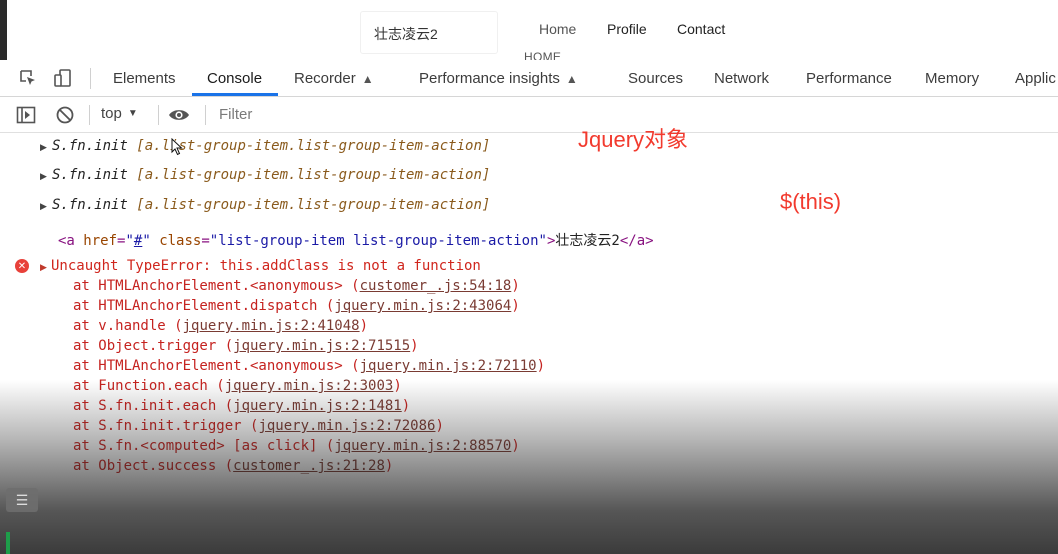  Describe the element at coordinates (346, 426) in the screenshot. I see `frame-source-link: jquery.min.js:2:72086` at that location.